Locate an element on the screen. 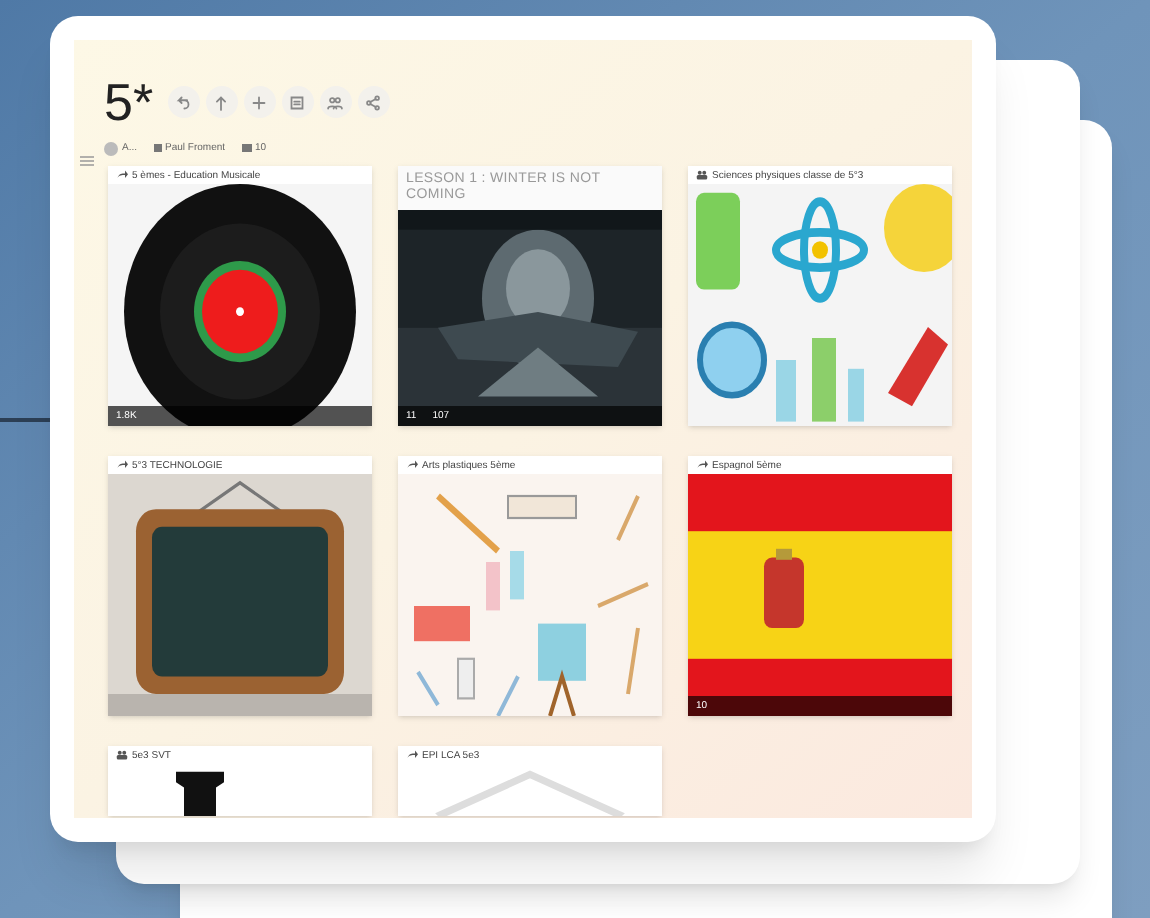 The image size is (1150, 918). share-icon-button is located at coordinates (373, 102).